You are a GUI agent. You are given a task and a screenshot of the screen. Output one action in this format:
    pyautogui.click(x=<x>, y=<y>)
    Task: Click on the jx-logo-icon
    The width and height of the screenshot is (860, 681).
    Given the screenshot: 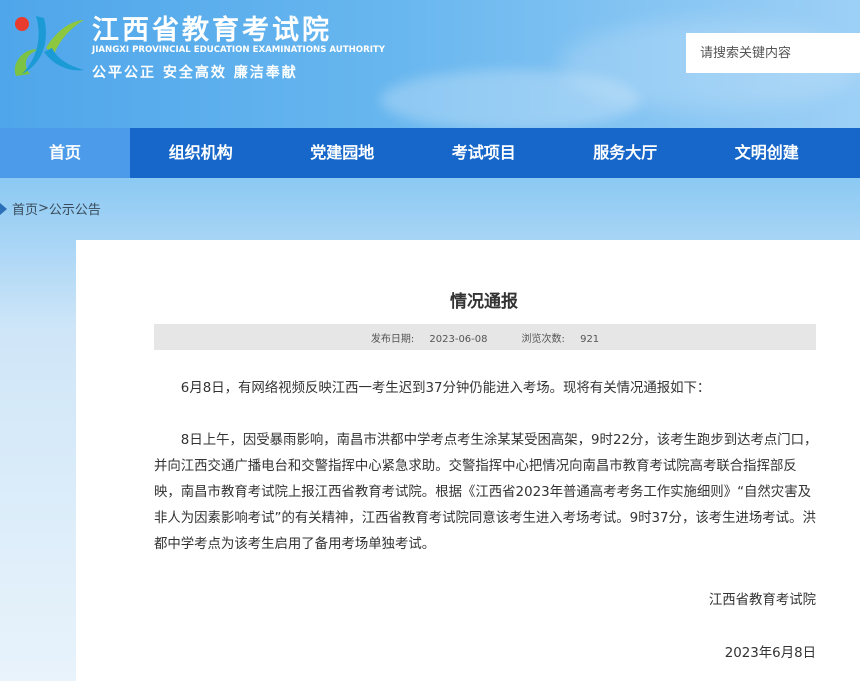 What is the action you would take?
    pyautogui.click(x=47, y=45)
    